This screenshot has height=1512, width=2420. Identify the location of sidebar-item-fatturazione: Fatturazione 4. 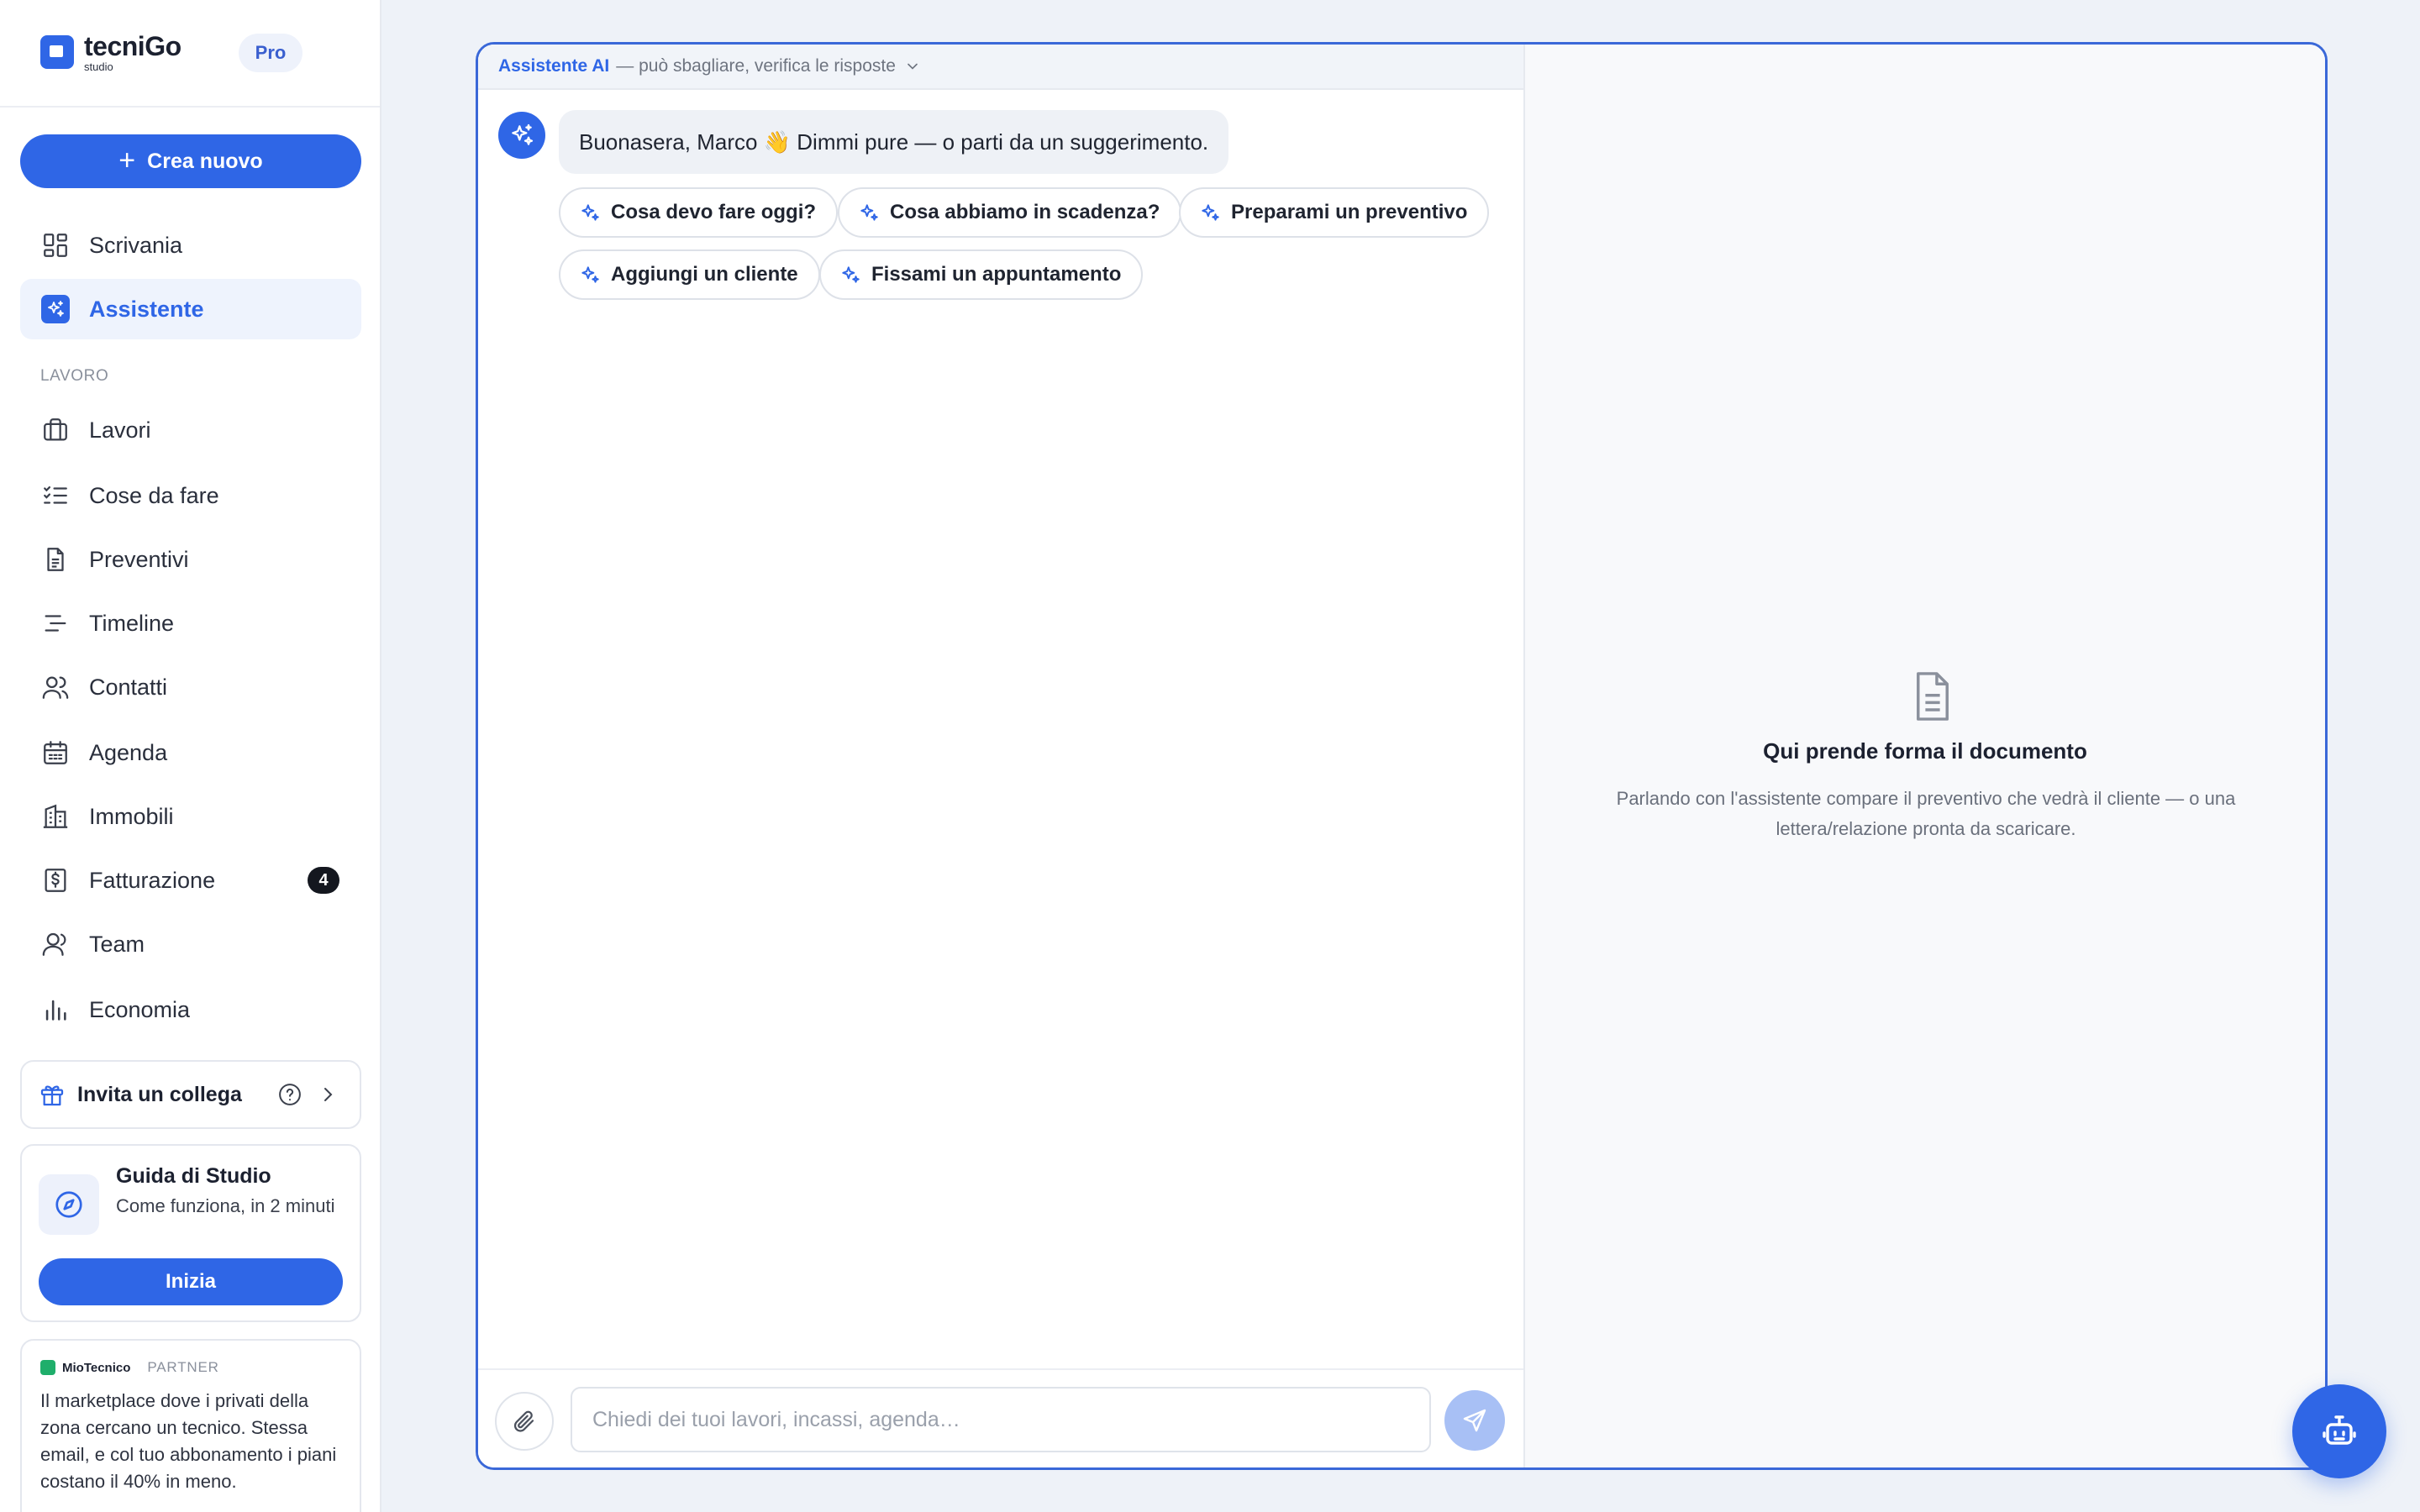
(191, 880).